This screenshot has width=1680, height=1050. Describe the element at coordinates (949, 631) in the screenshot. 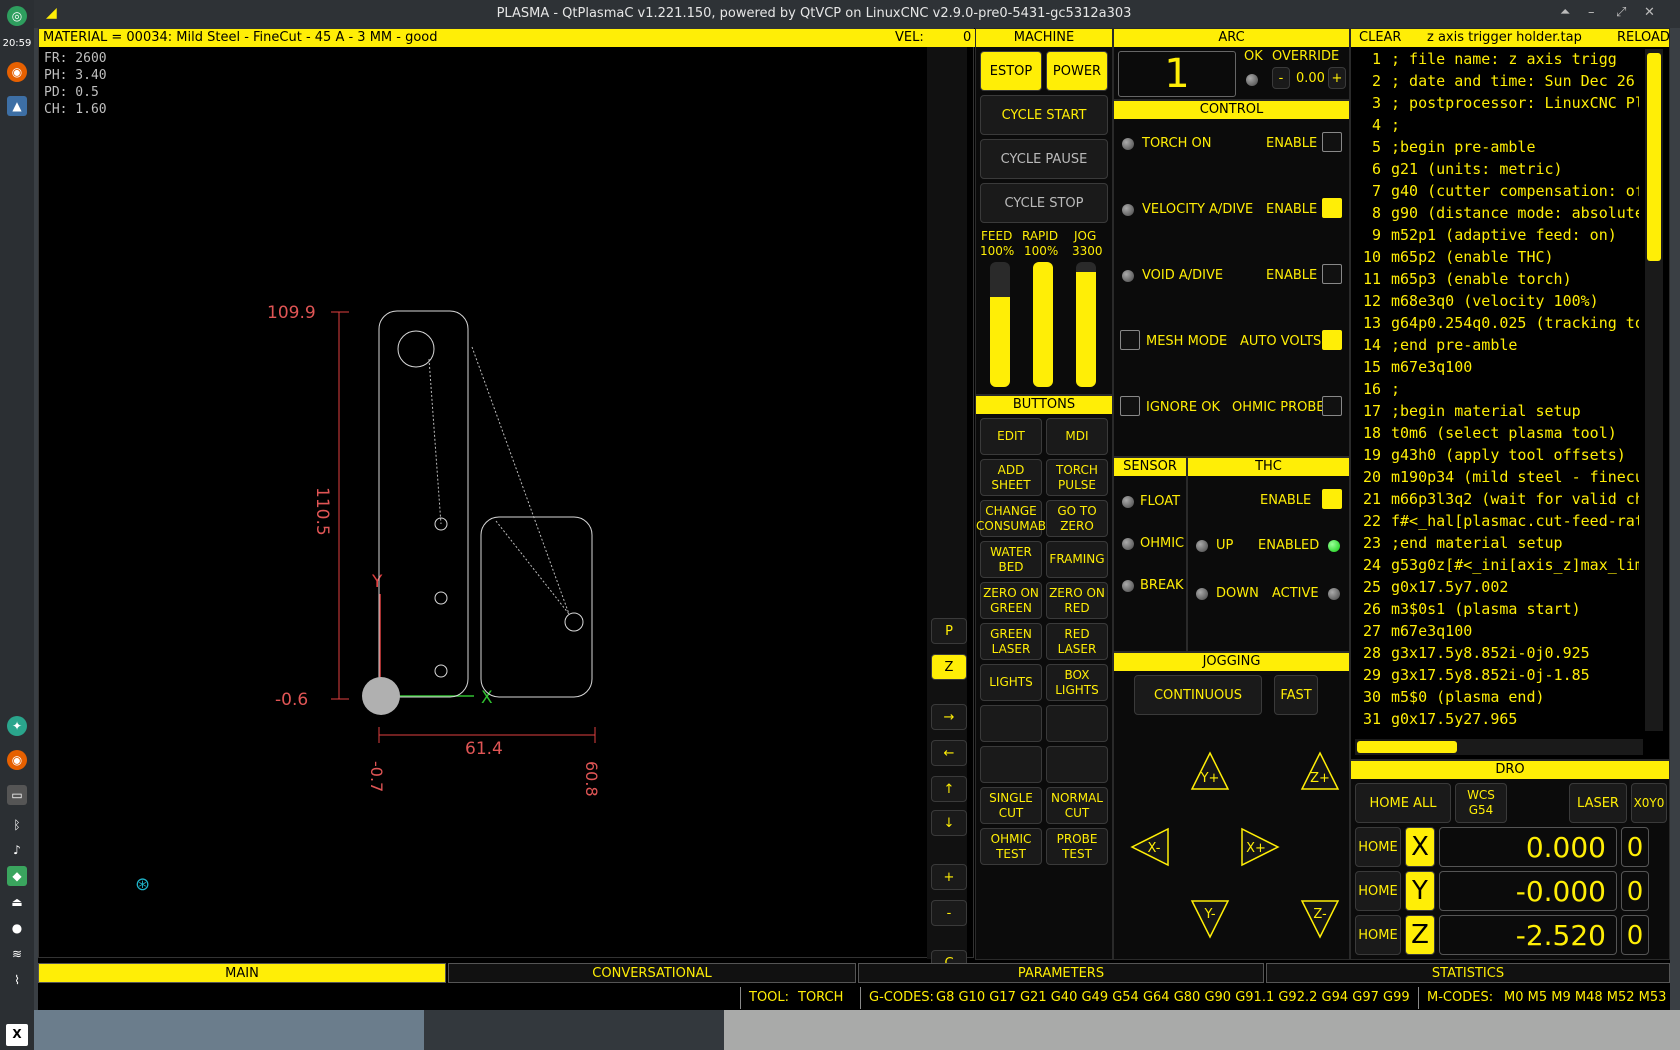

I see `view-perspective-button: P` at that location.